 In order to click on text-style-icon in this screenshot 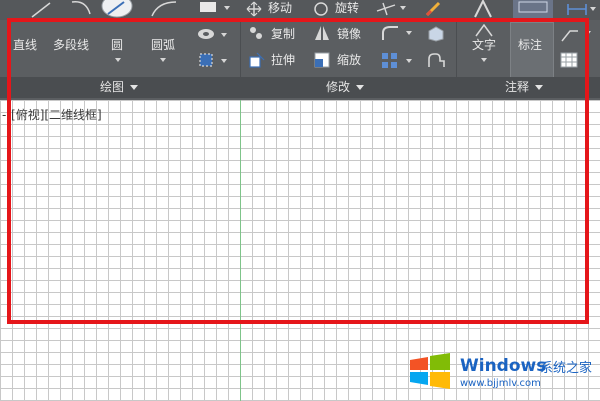, I will do `click(483, 9)`.